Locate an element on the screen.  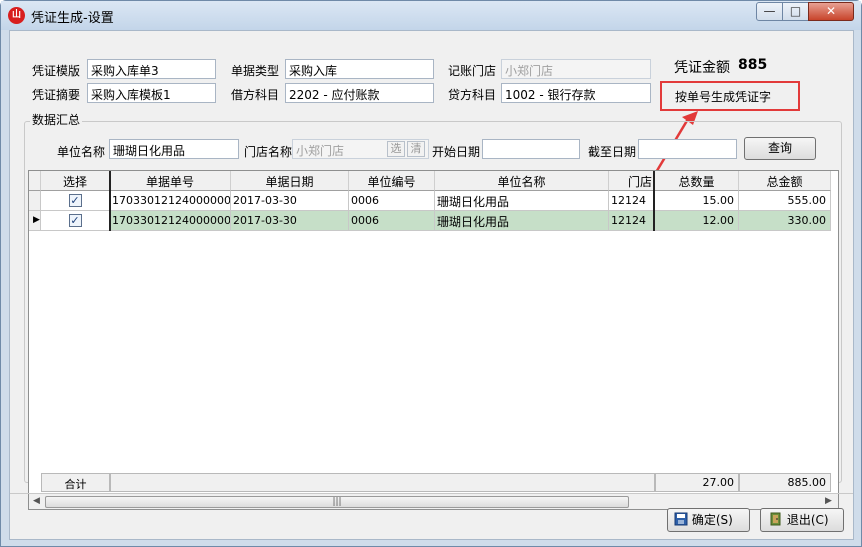
exit-label: 退出(C) is located at coordinates (807, 520).